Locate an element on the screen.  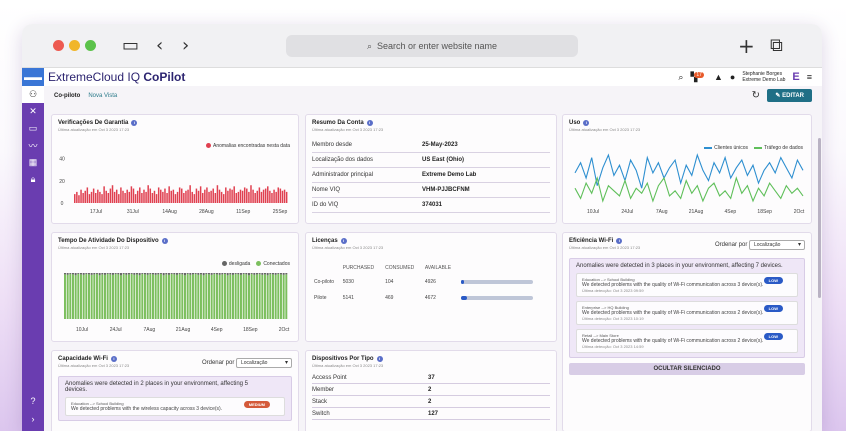
apps-icon: ▚17 is located at coordinates (698, 77).